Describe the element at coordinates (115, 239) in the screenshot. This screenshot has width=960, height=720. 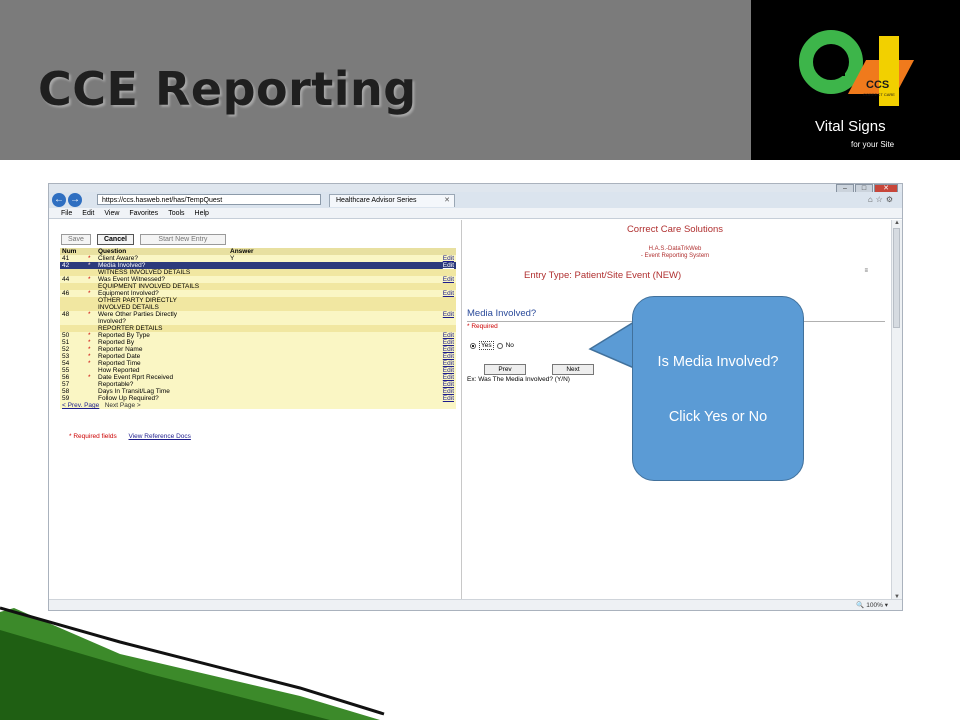
I see `cancel-button: Cancel` at that location.